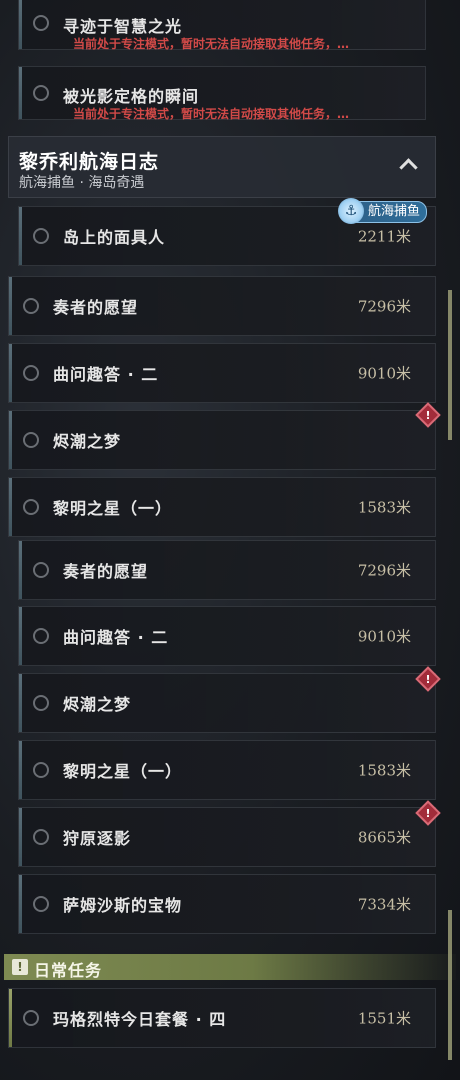  Describe the element at coordinates (68, 970) in the screenshot. I see `daily-quests-label: 日常任务` at that location.